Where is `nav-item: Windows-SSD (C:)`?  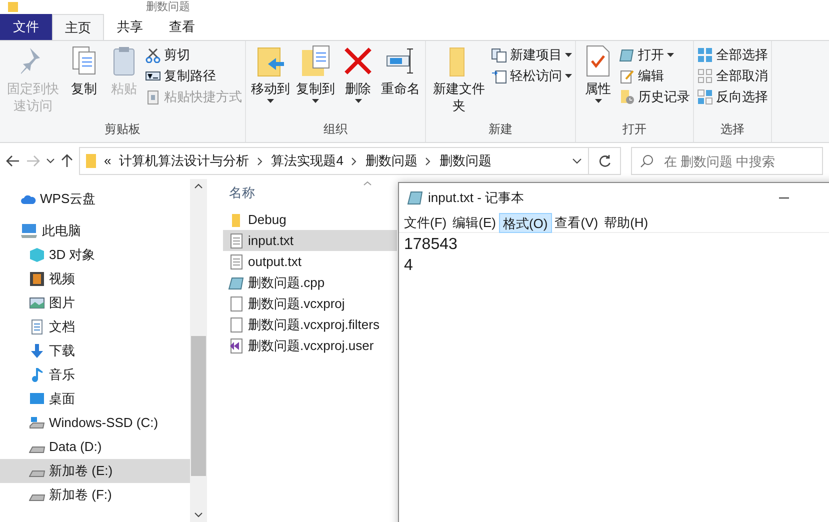
nav-item: Windows-SSD (C:) is located at coordinates (95, 423).